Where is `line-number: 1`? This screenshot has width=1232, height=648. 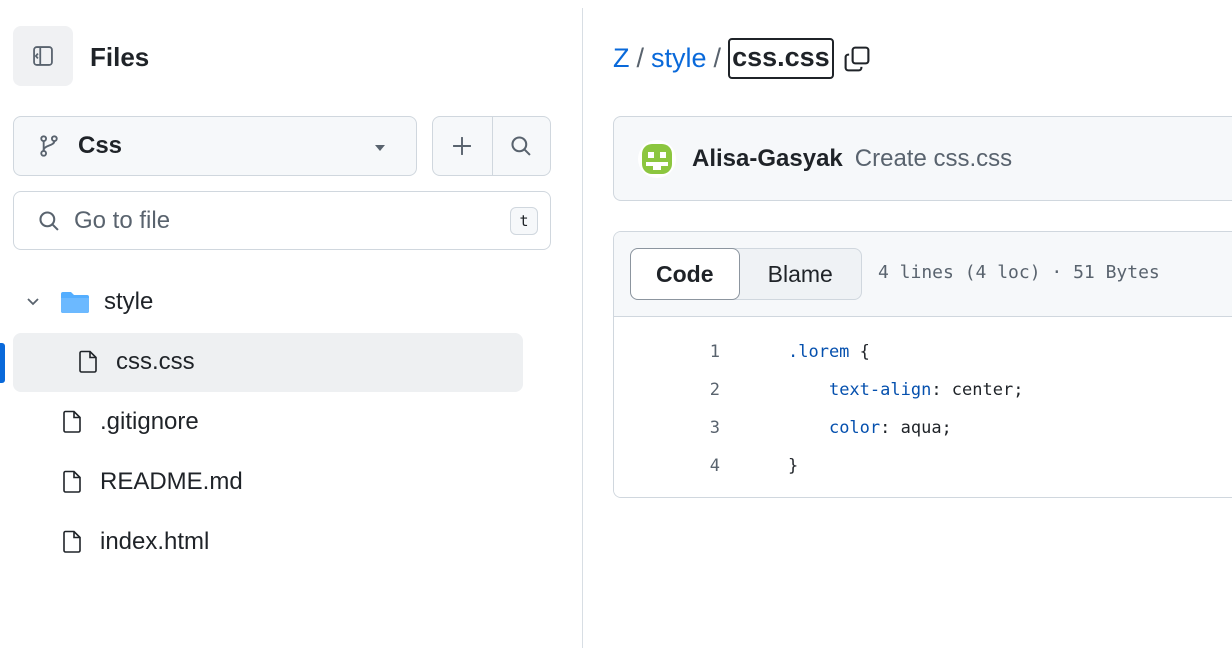
line-number: 1 is located at coordinates (667, 352).